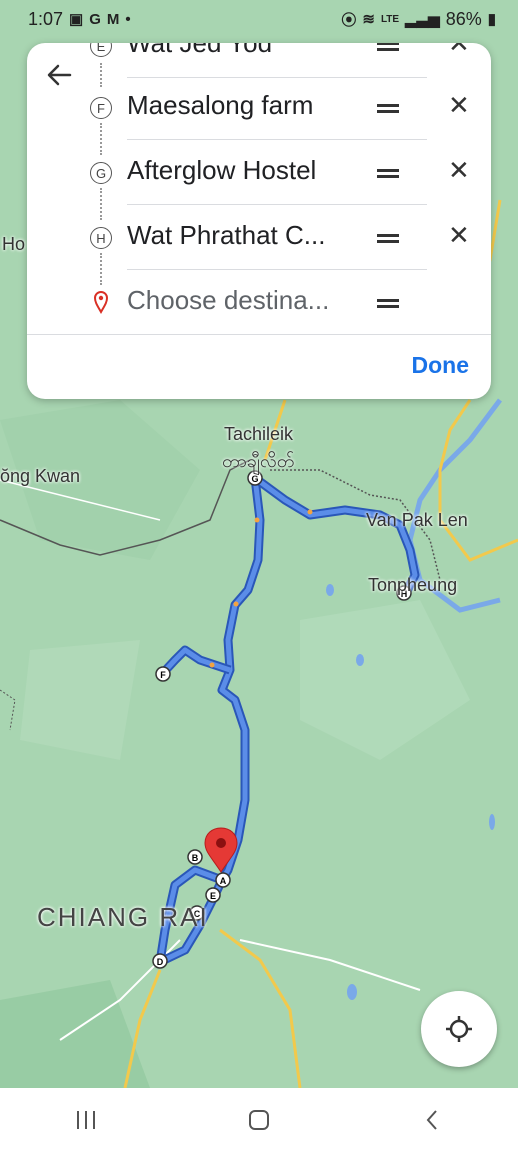 This screenshot has height=1152, width=518. What do you see at coordinates (349, 20) in the screenshot?
I see `location-icon: ⦿` at bounding box center [349, 20].